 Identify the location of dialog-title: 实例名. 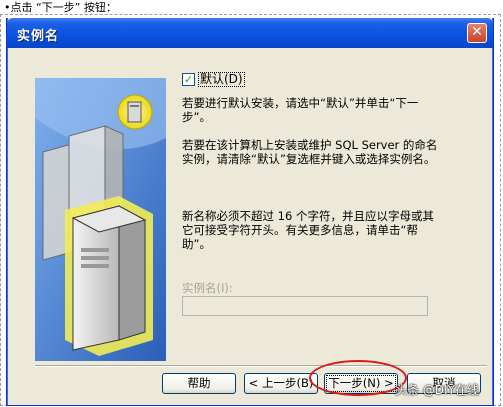
(38, 36).